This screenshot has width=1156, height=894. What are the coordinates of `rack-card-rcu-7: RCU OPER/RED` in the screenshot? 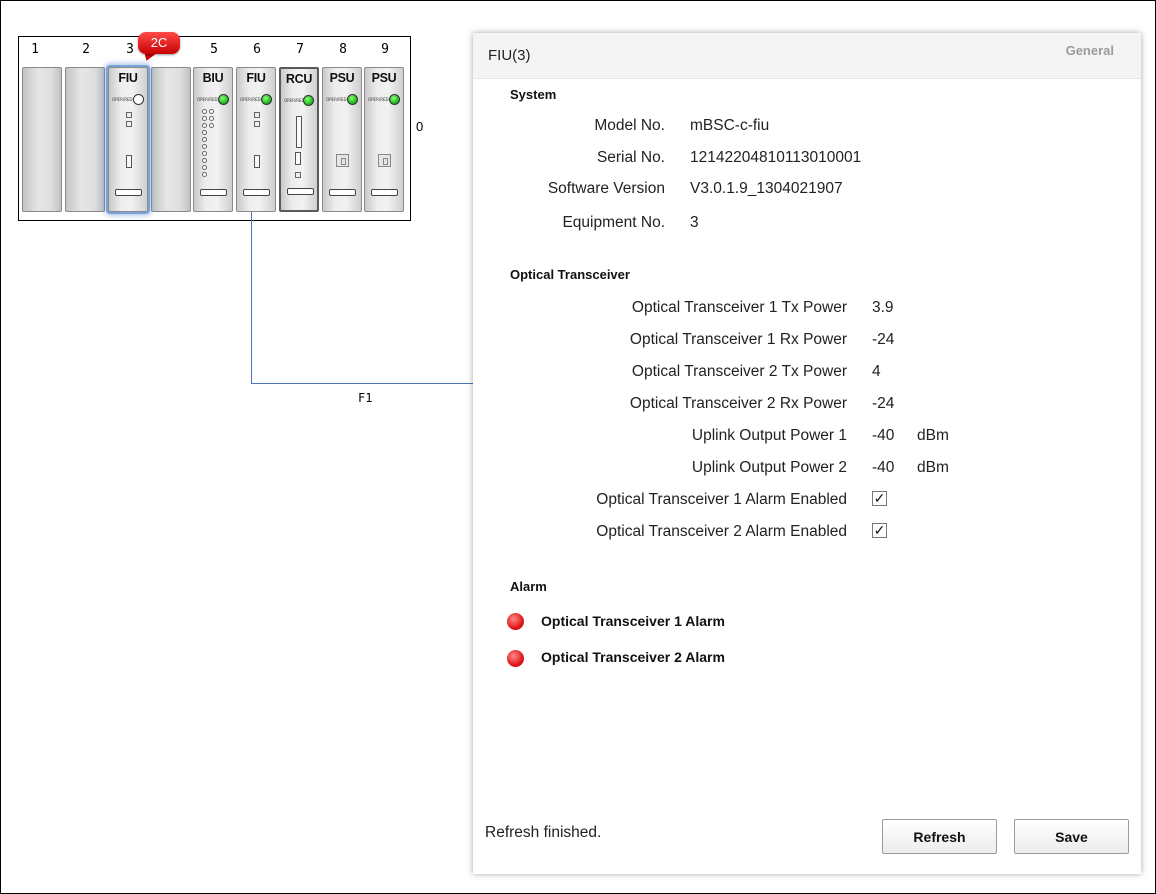 It's located at (299, 139).